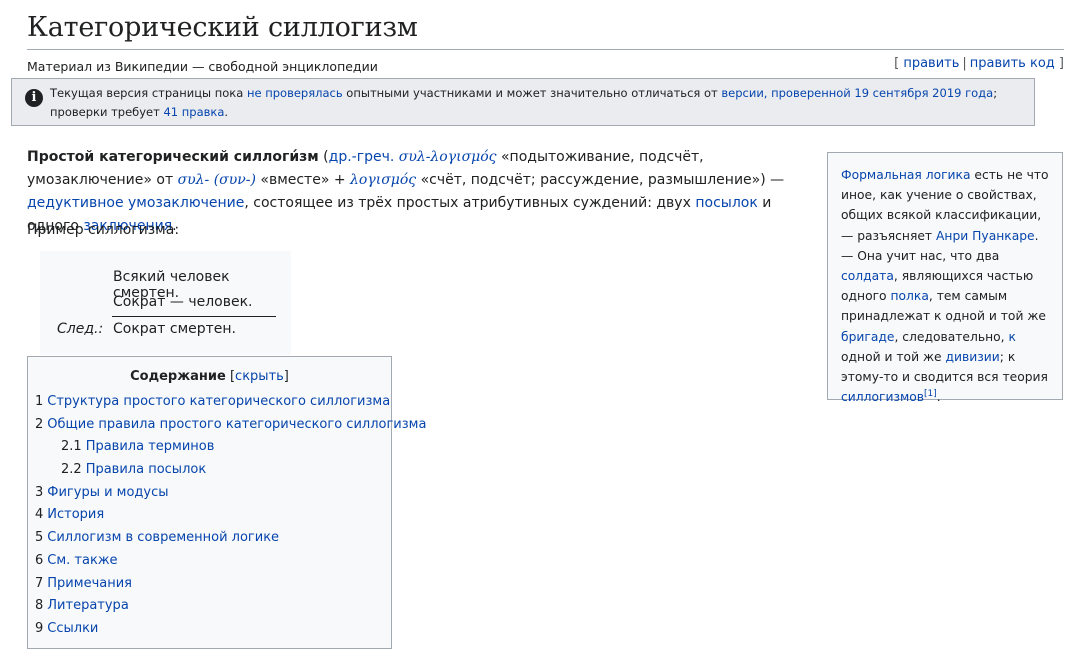 This screenshot has height=665, width=1074. What do you see at coordinates (286, 376) in the screenshot?
I see `toc-bracket: ]` at bounding box center [286, 376].